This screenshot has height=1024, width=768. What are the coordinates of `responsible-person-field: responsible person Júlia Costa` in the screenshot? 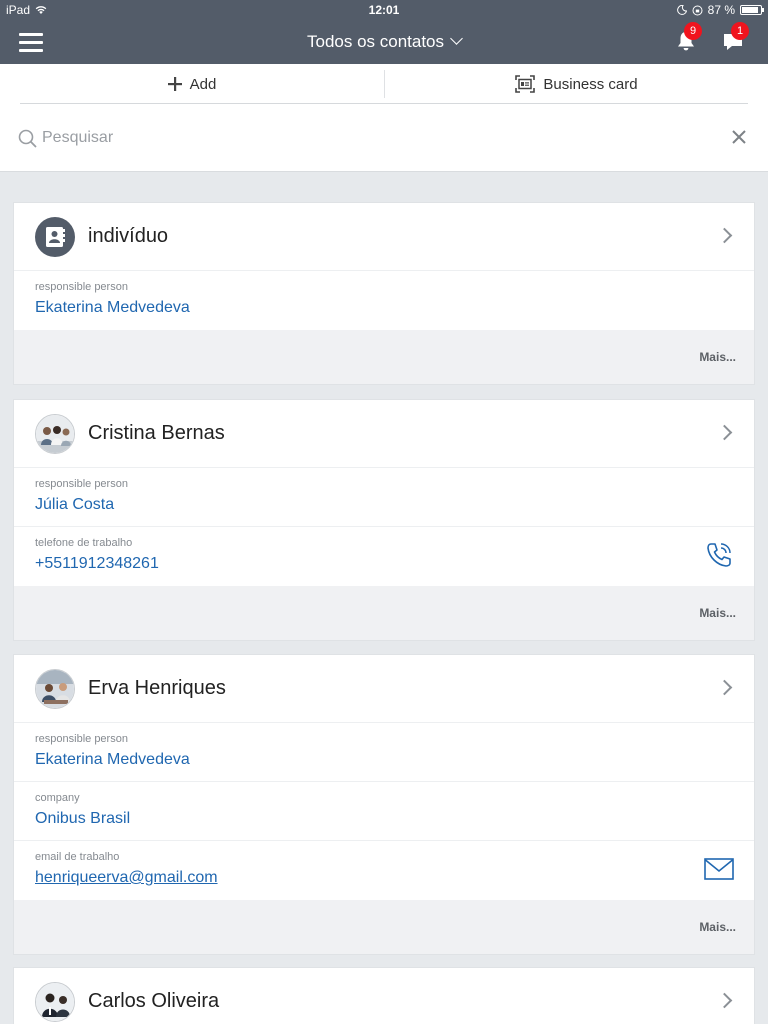 It's located at (384, 497).